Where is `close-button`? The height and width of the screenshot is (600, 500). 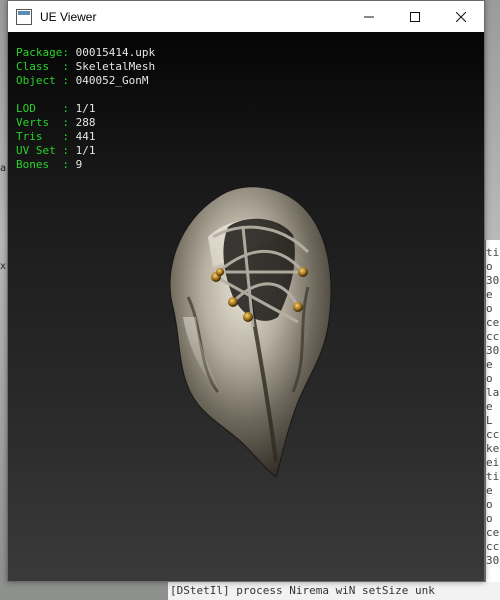
close-button is located at coordinates (461, 16).